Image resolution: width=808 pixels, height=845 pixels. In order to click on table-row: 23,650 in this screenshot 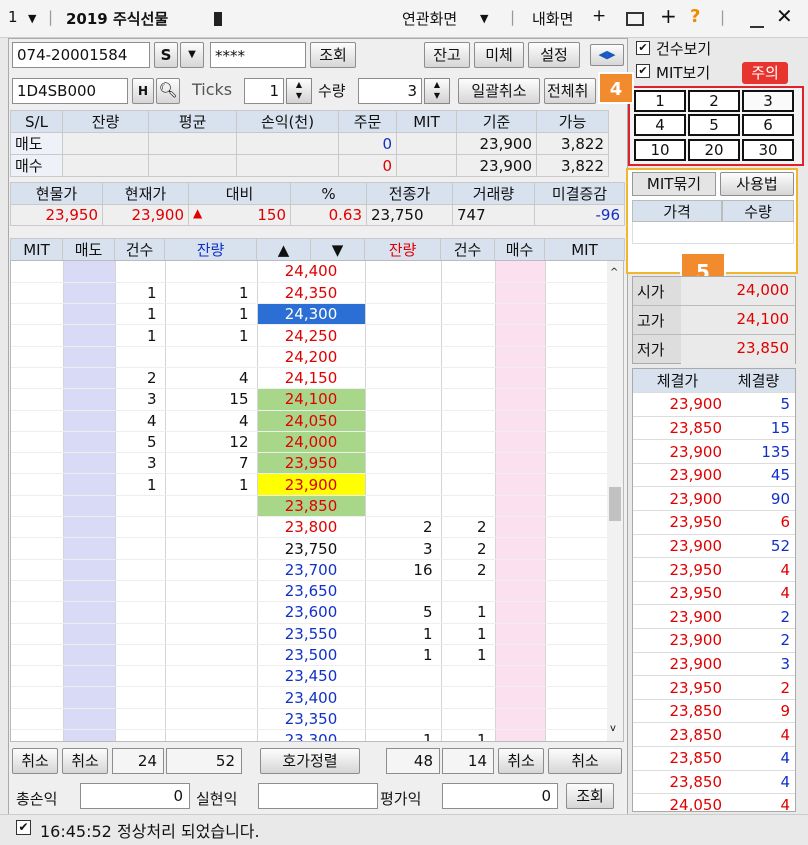, I will do `click(309, 591)`.